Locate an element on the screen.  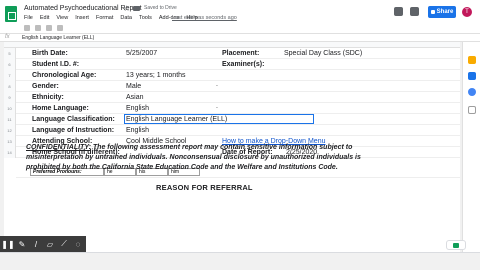
redo-icon is located at coordinates (38, 28).